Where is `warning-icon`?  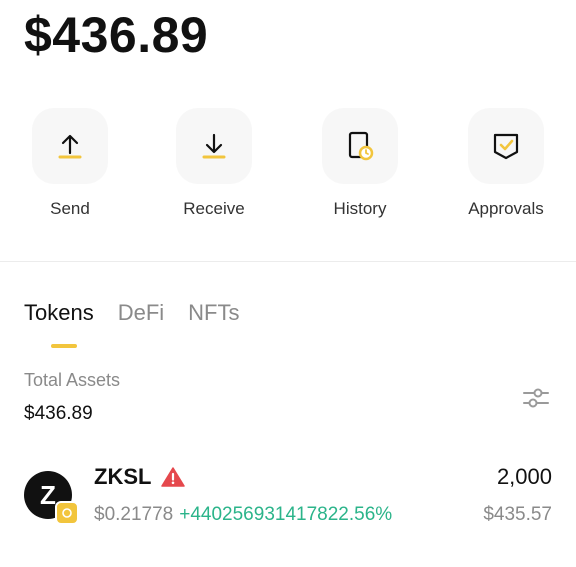 warning-icon is located at coordinates (173, 477).